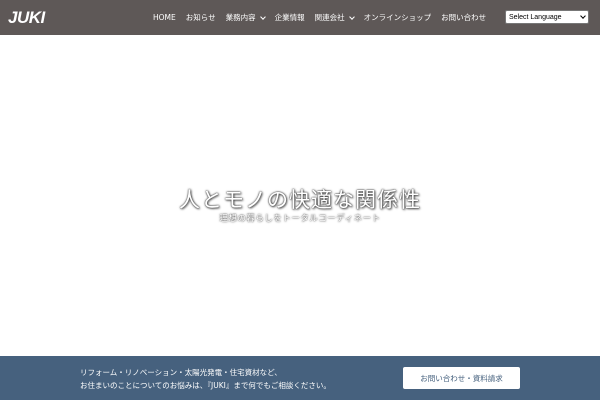 The width and height of the screenshot is (600, 400). I want to click on nav-item-home: HOME, so click(164, 17).